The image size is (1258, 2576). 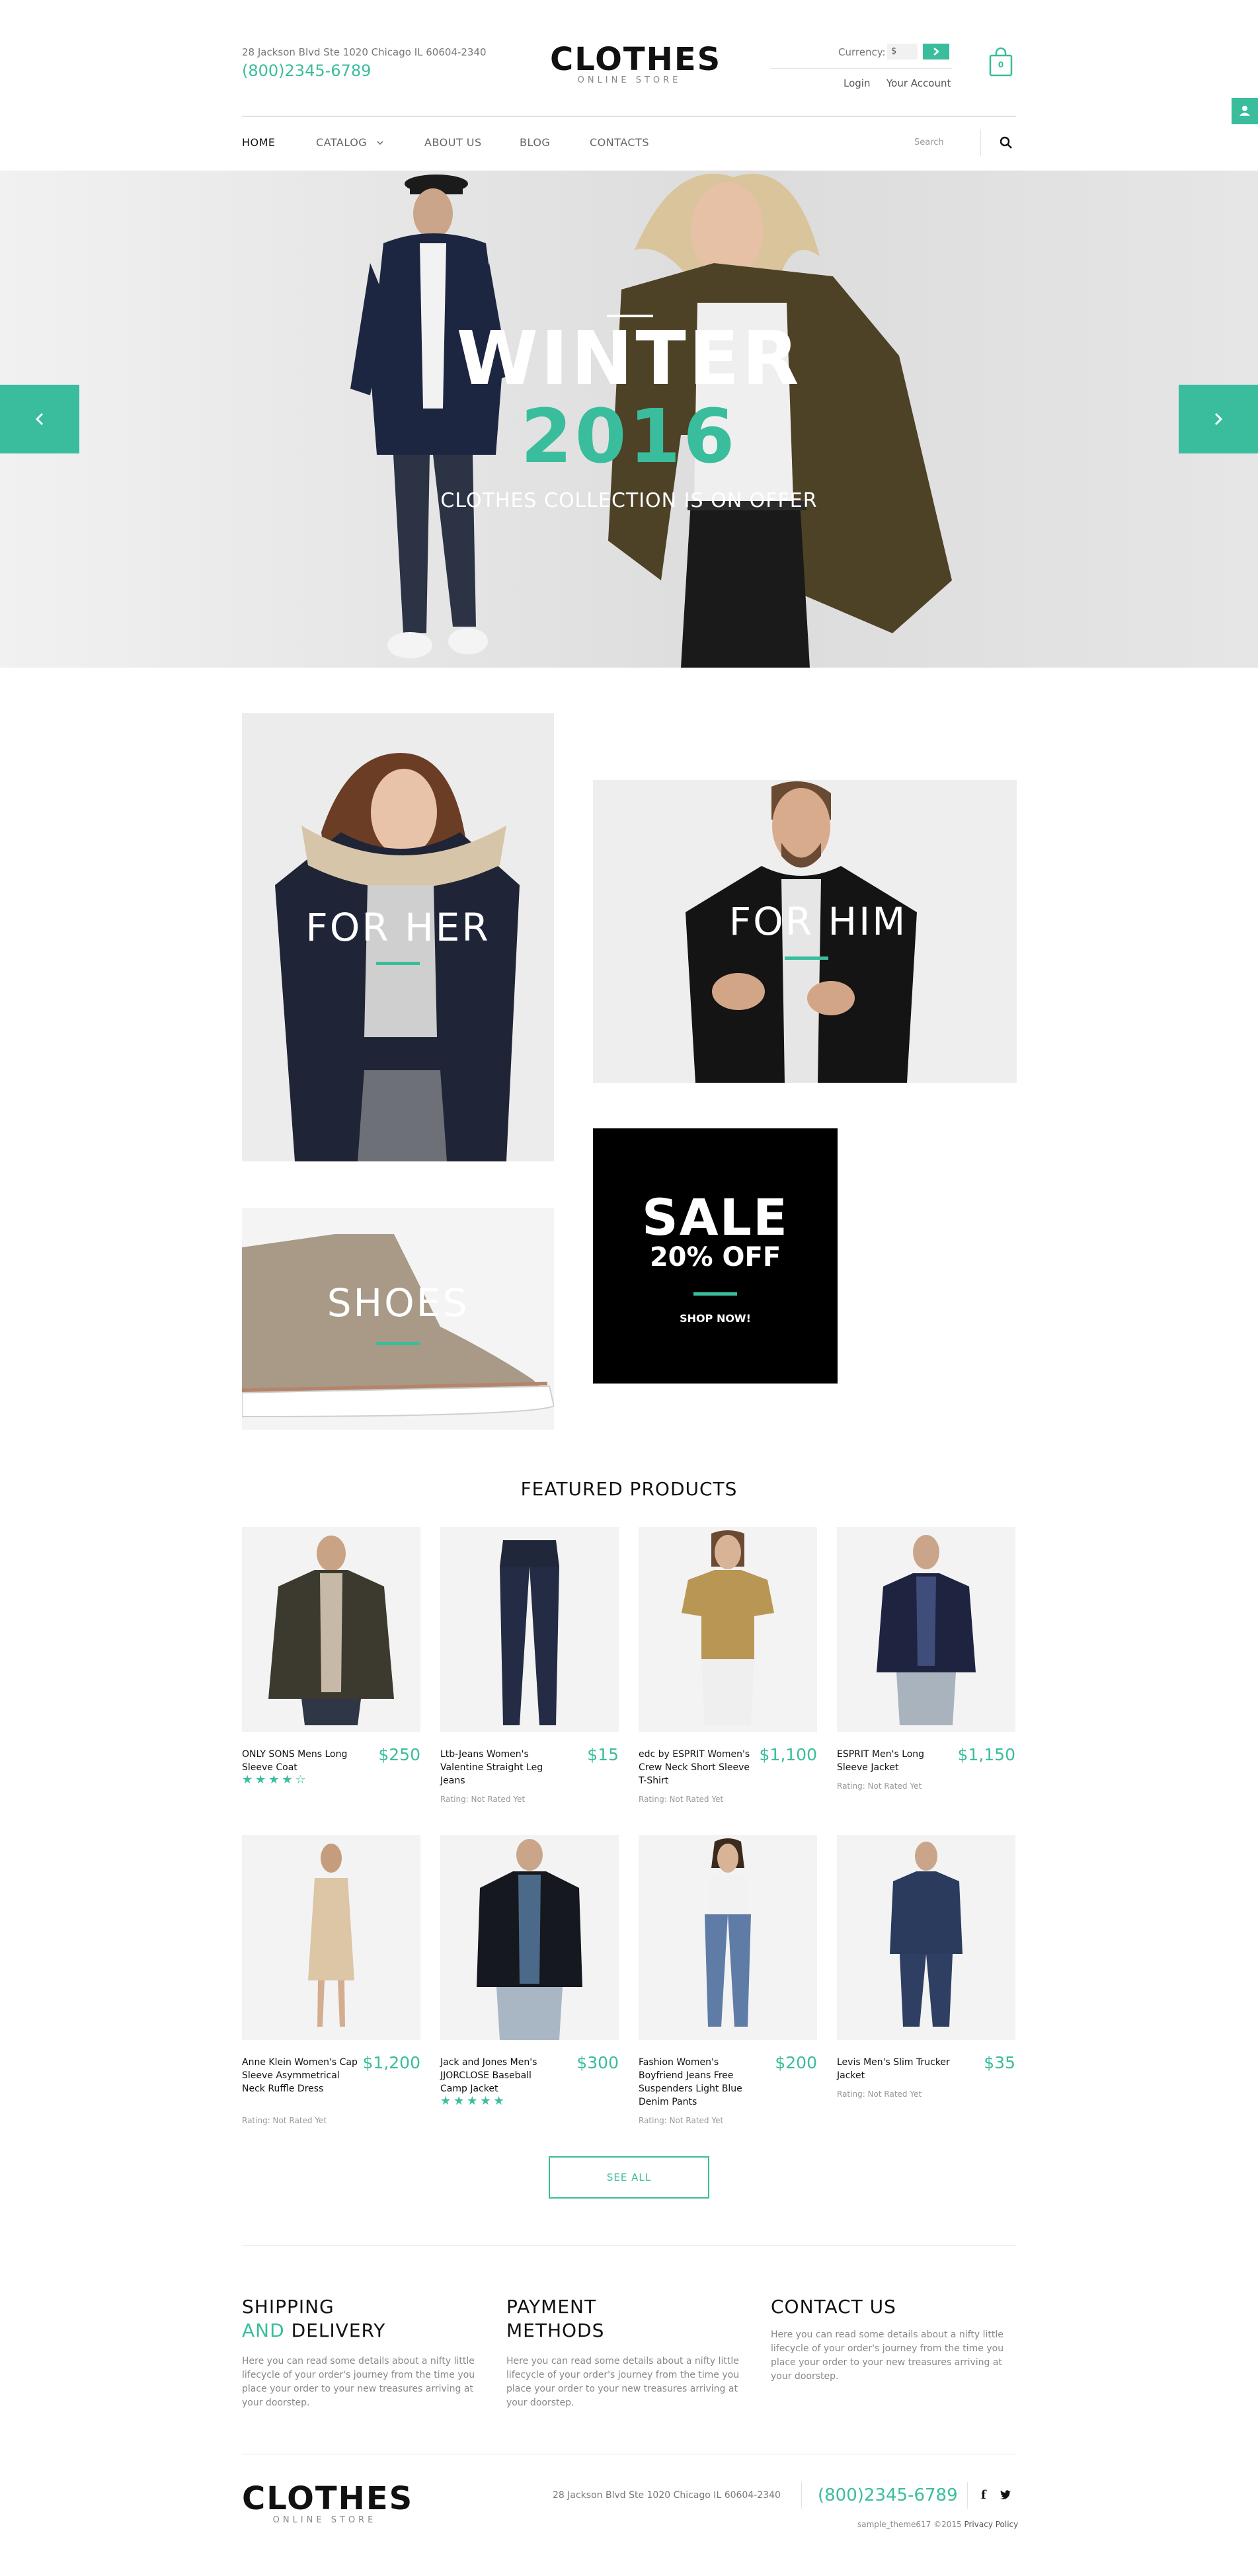 I want to click on currency-submit-button, so click(x=936, y=51).